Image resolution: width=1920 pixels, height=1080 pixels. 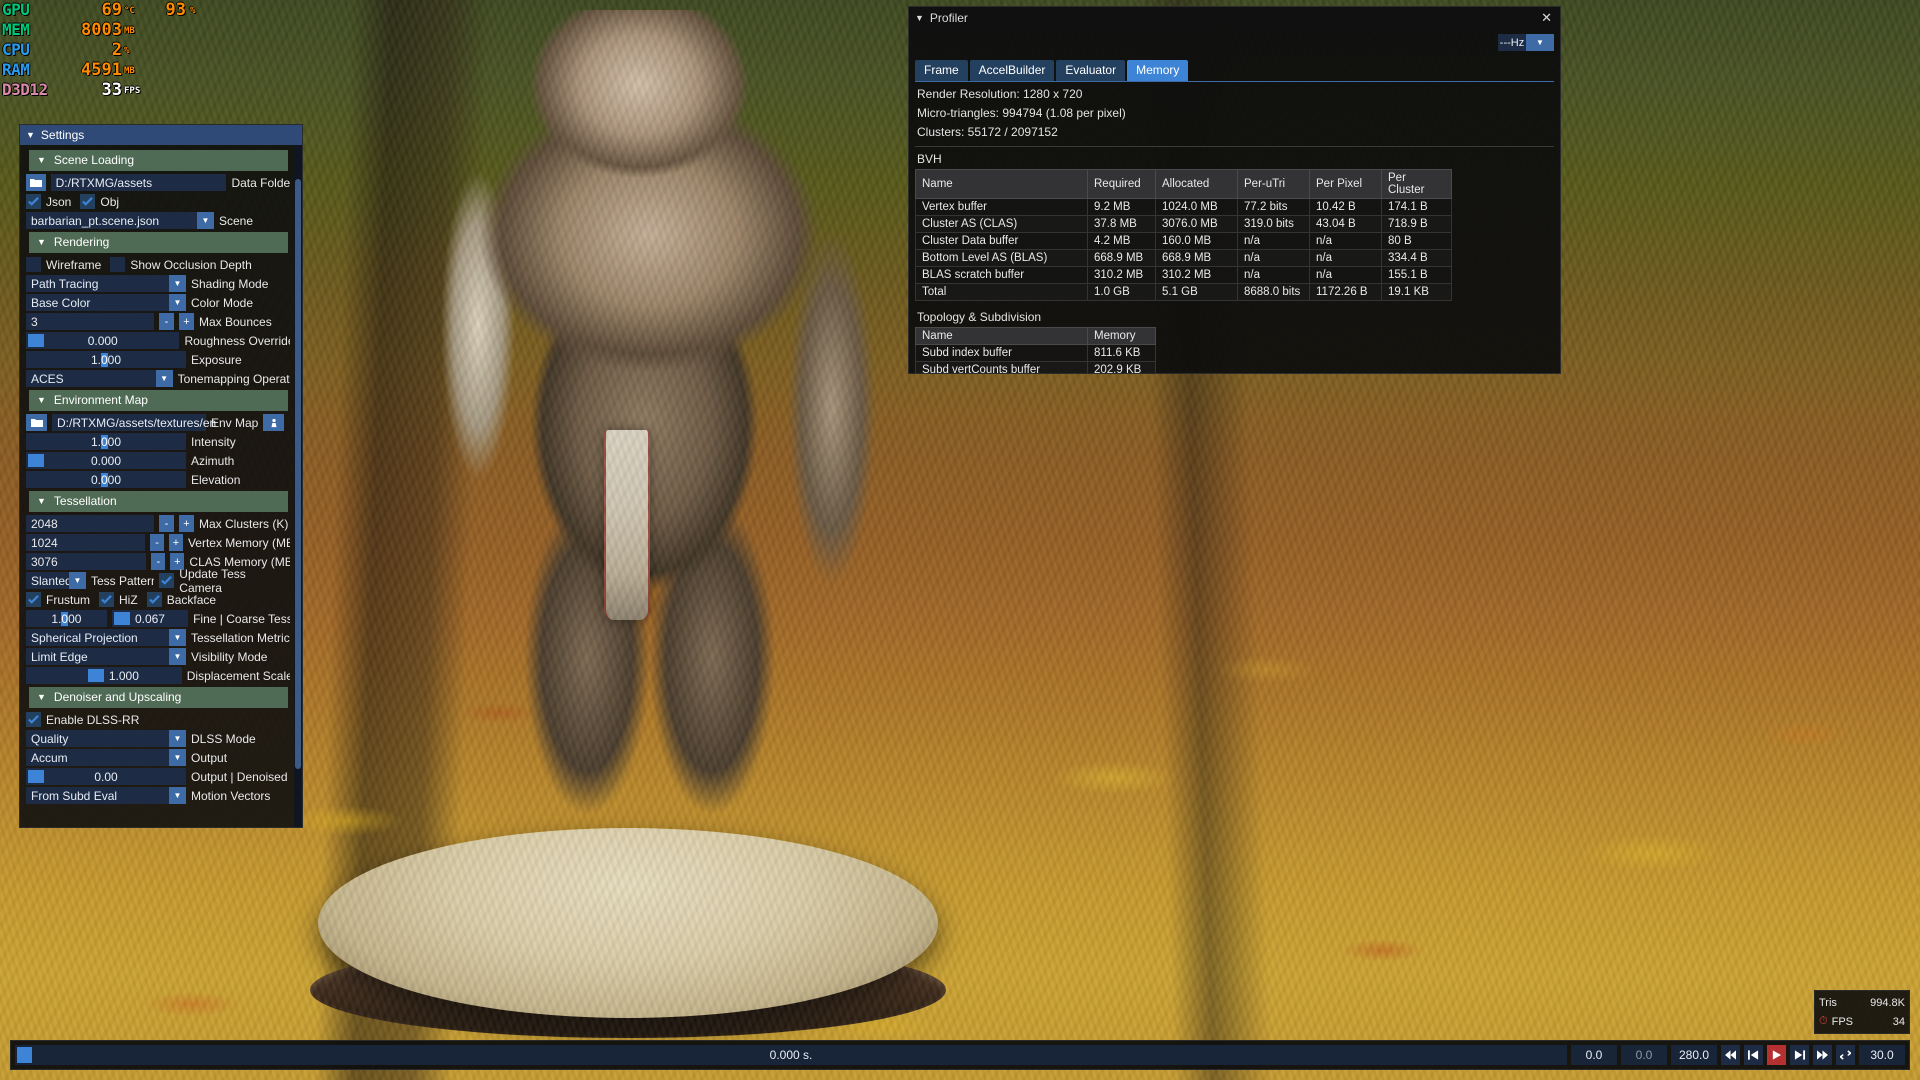 What do you see at coordinates (237, 340) in the screenshot?
I see `roughness-override-label: Roughness Override` at bounding box center [237, 340].